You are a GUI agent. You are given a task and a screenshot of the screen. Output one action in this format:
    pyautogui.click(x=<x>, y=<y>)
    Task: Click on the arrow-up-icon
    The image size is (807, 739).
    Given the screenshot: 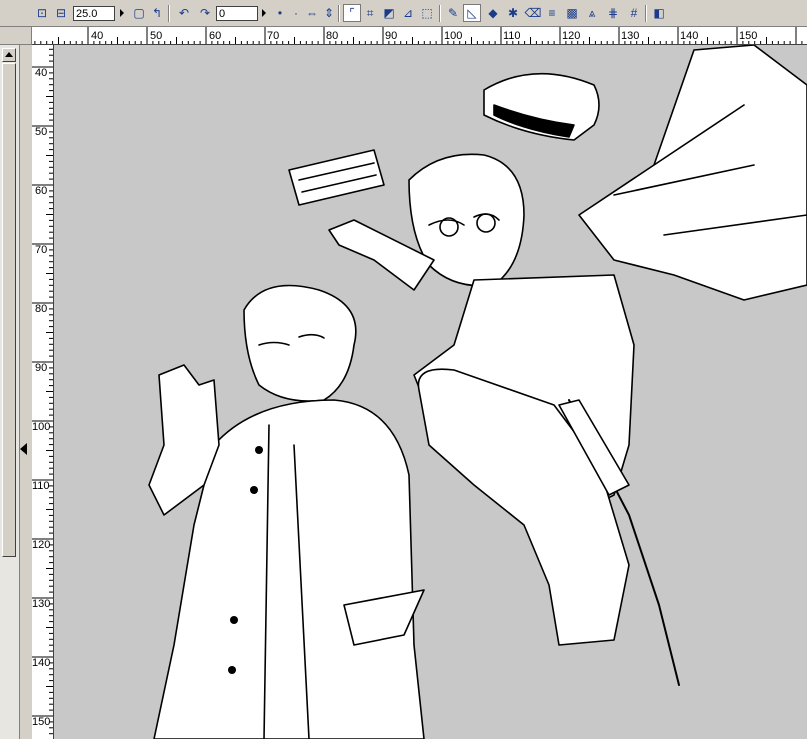 What is the action you would take?
    pyautogui.click(x=9, y=54)
    